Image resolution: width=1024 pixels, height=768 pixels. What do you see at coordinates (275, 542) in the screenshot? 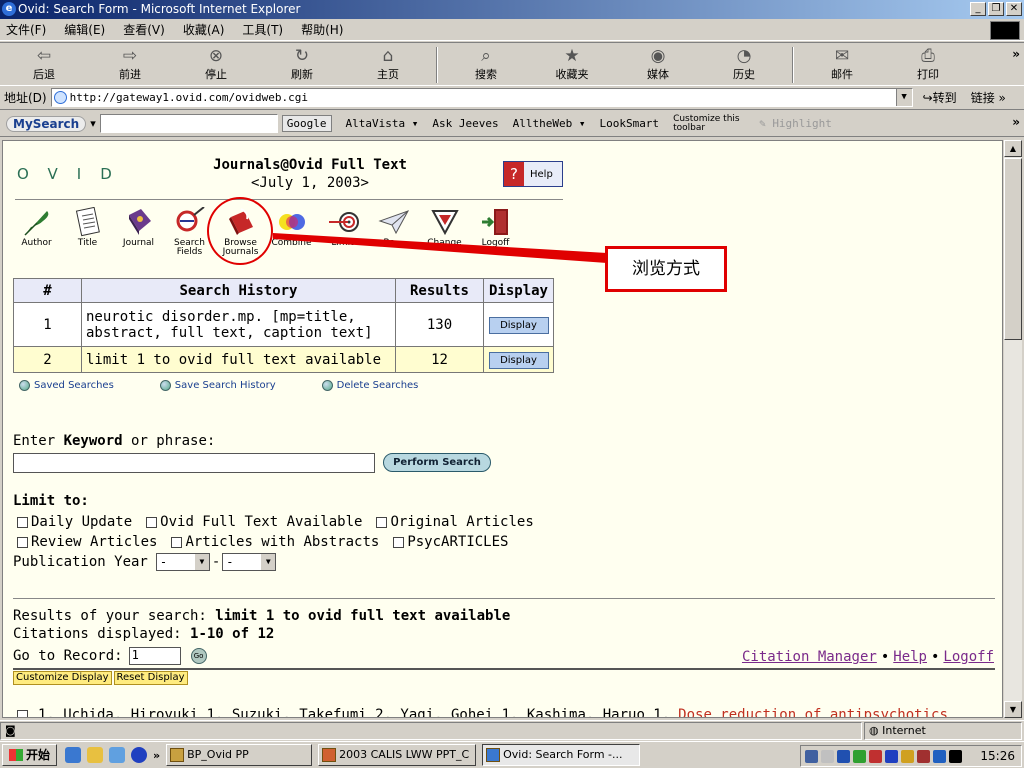
I see `limit-articles-with-abstracts: Articles with Abstracts` at bounding box center [275, 542].